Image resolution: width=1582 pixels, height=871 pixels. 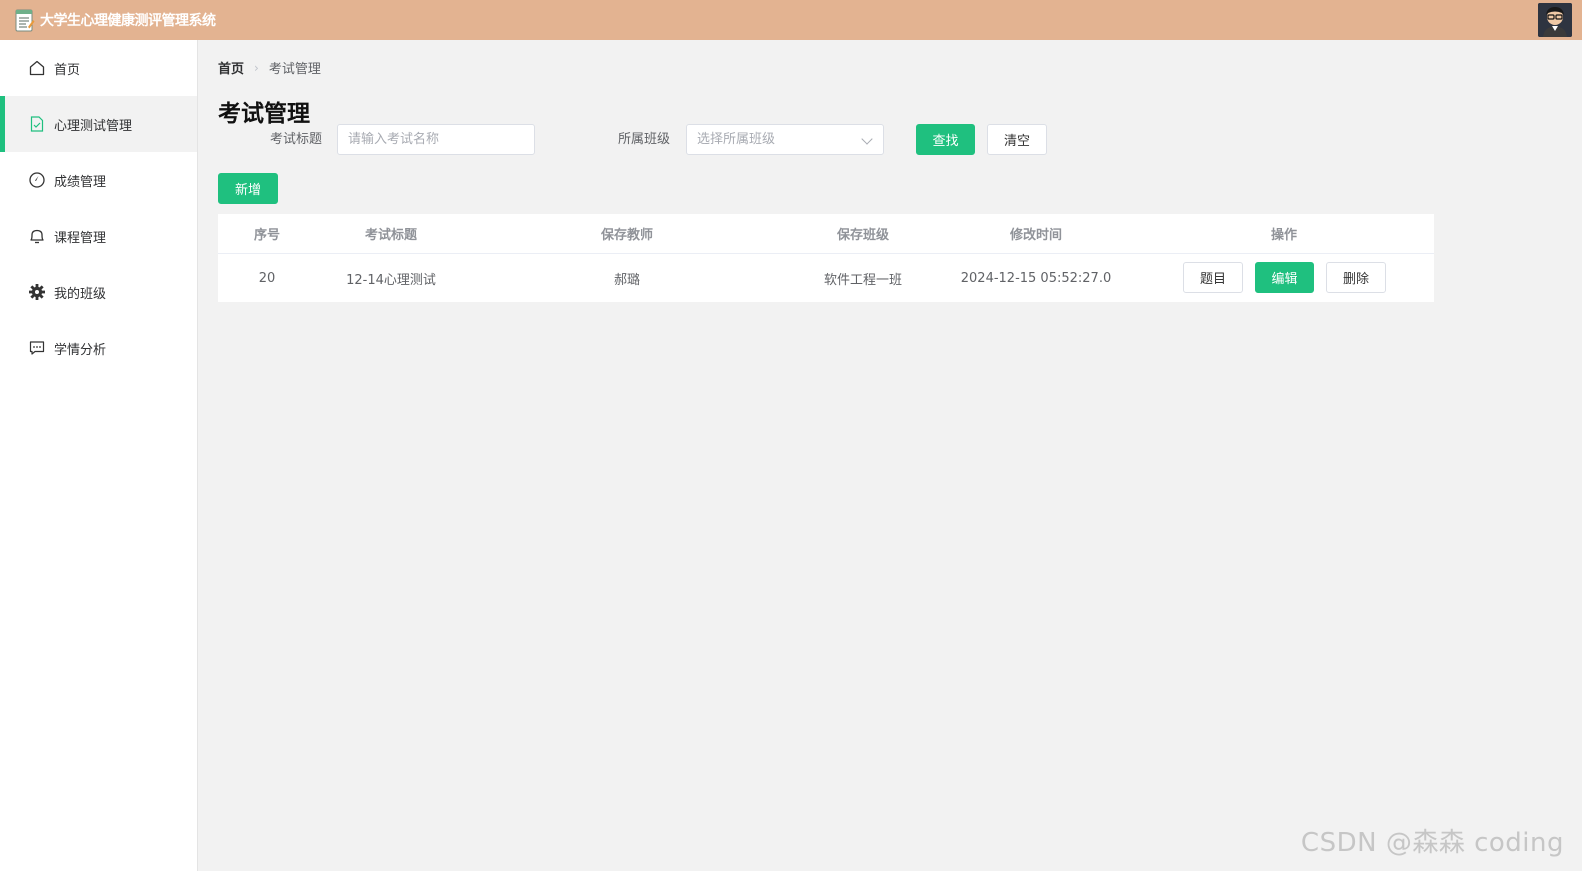 What do you see at coordinates (231, 67) in the screenshot?
I see `breadcrumb-home: 首页` at bounding box center [231, 67].